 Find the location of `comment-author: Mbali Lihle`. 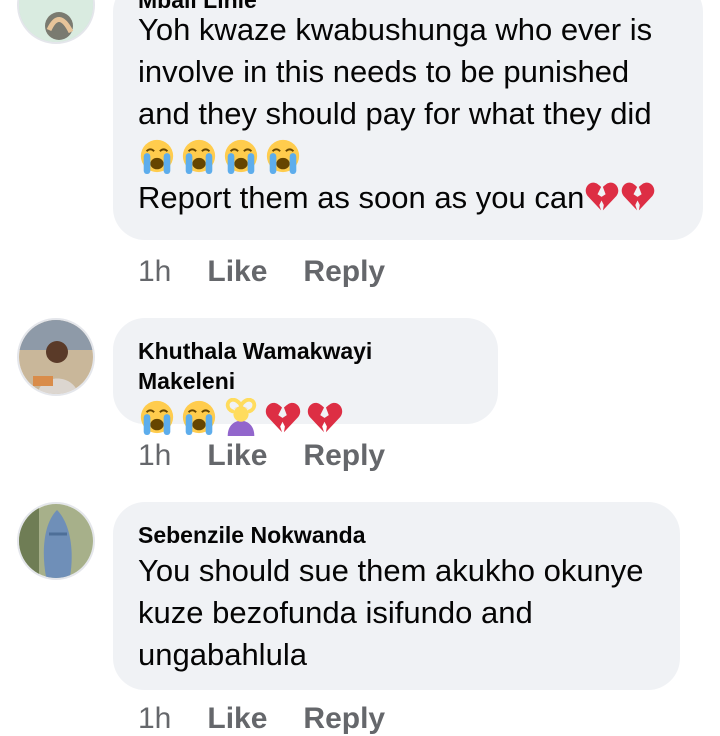

comment-author: Mbali Lihle is located at coordinates (408, 4).